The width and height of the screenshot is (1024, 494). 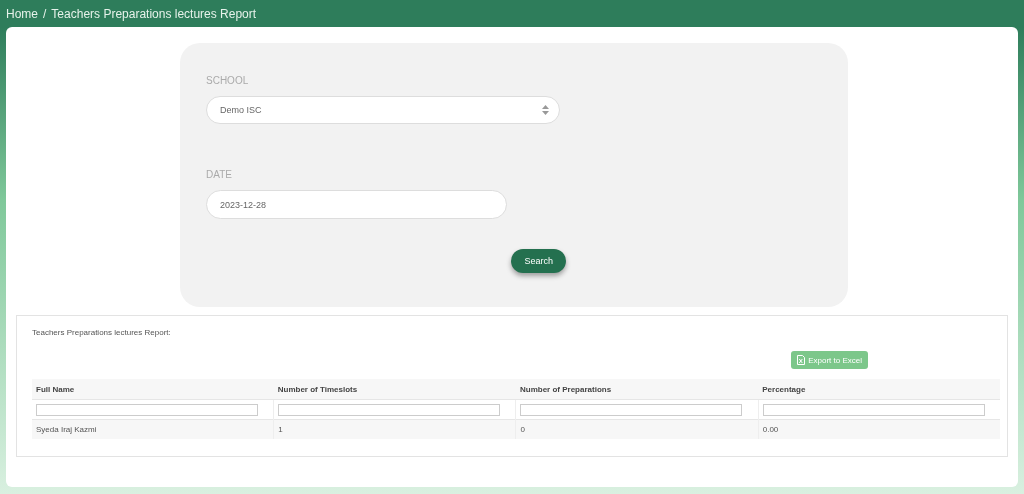 I want to click on table-cell: 1, so click(x=394, y=429).